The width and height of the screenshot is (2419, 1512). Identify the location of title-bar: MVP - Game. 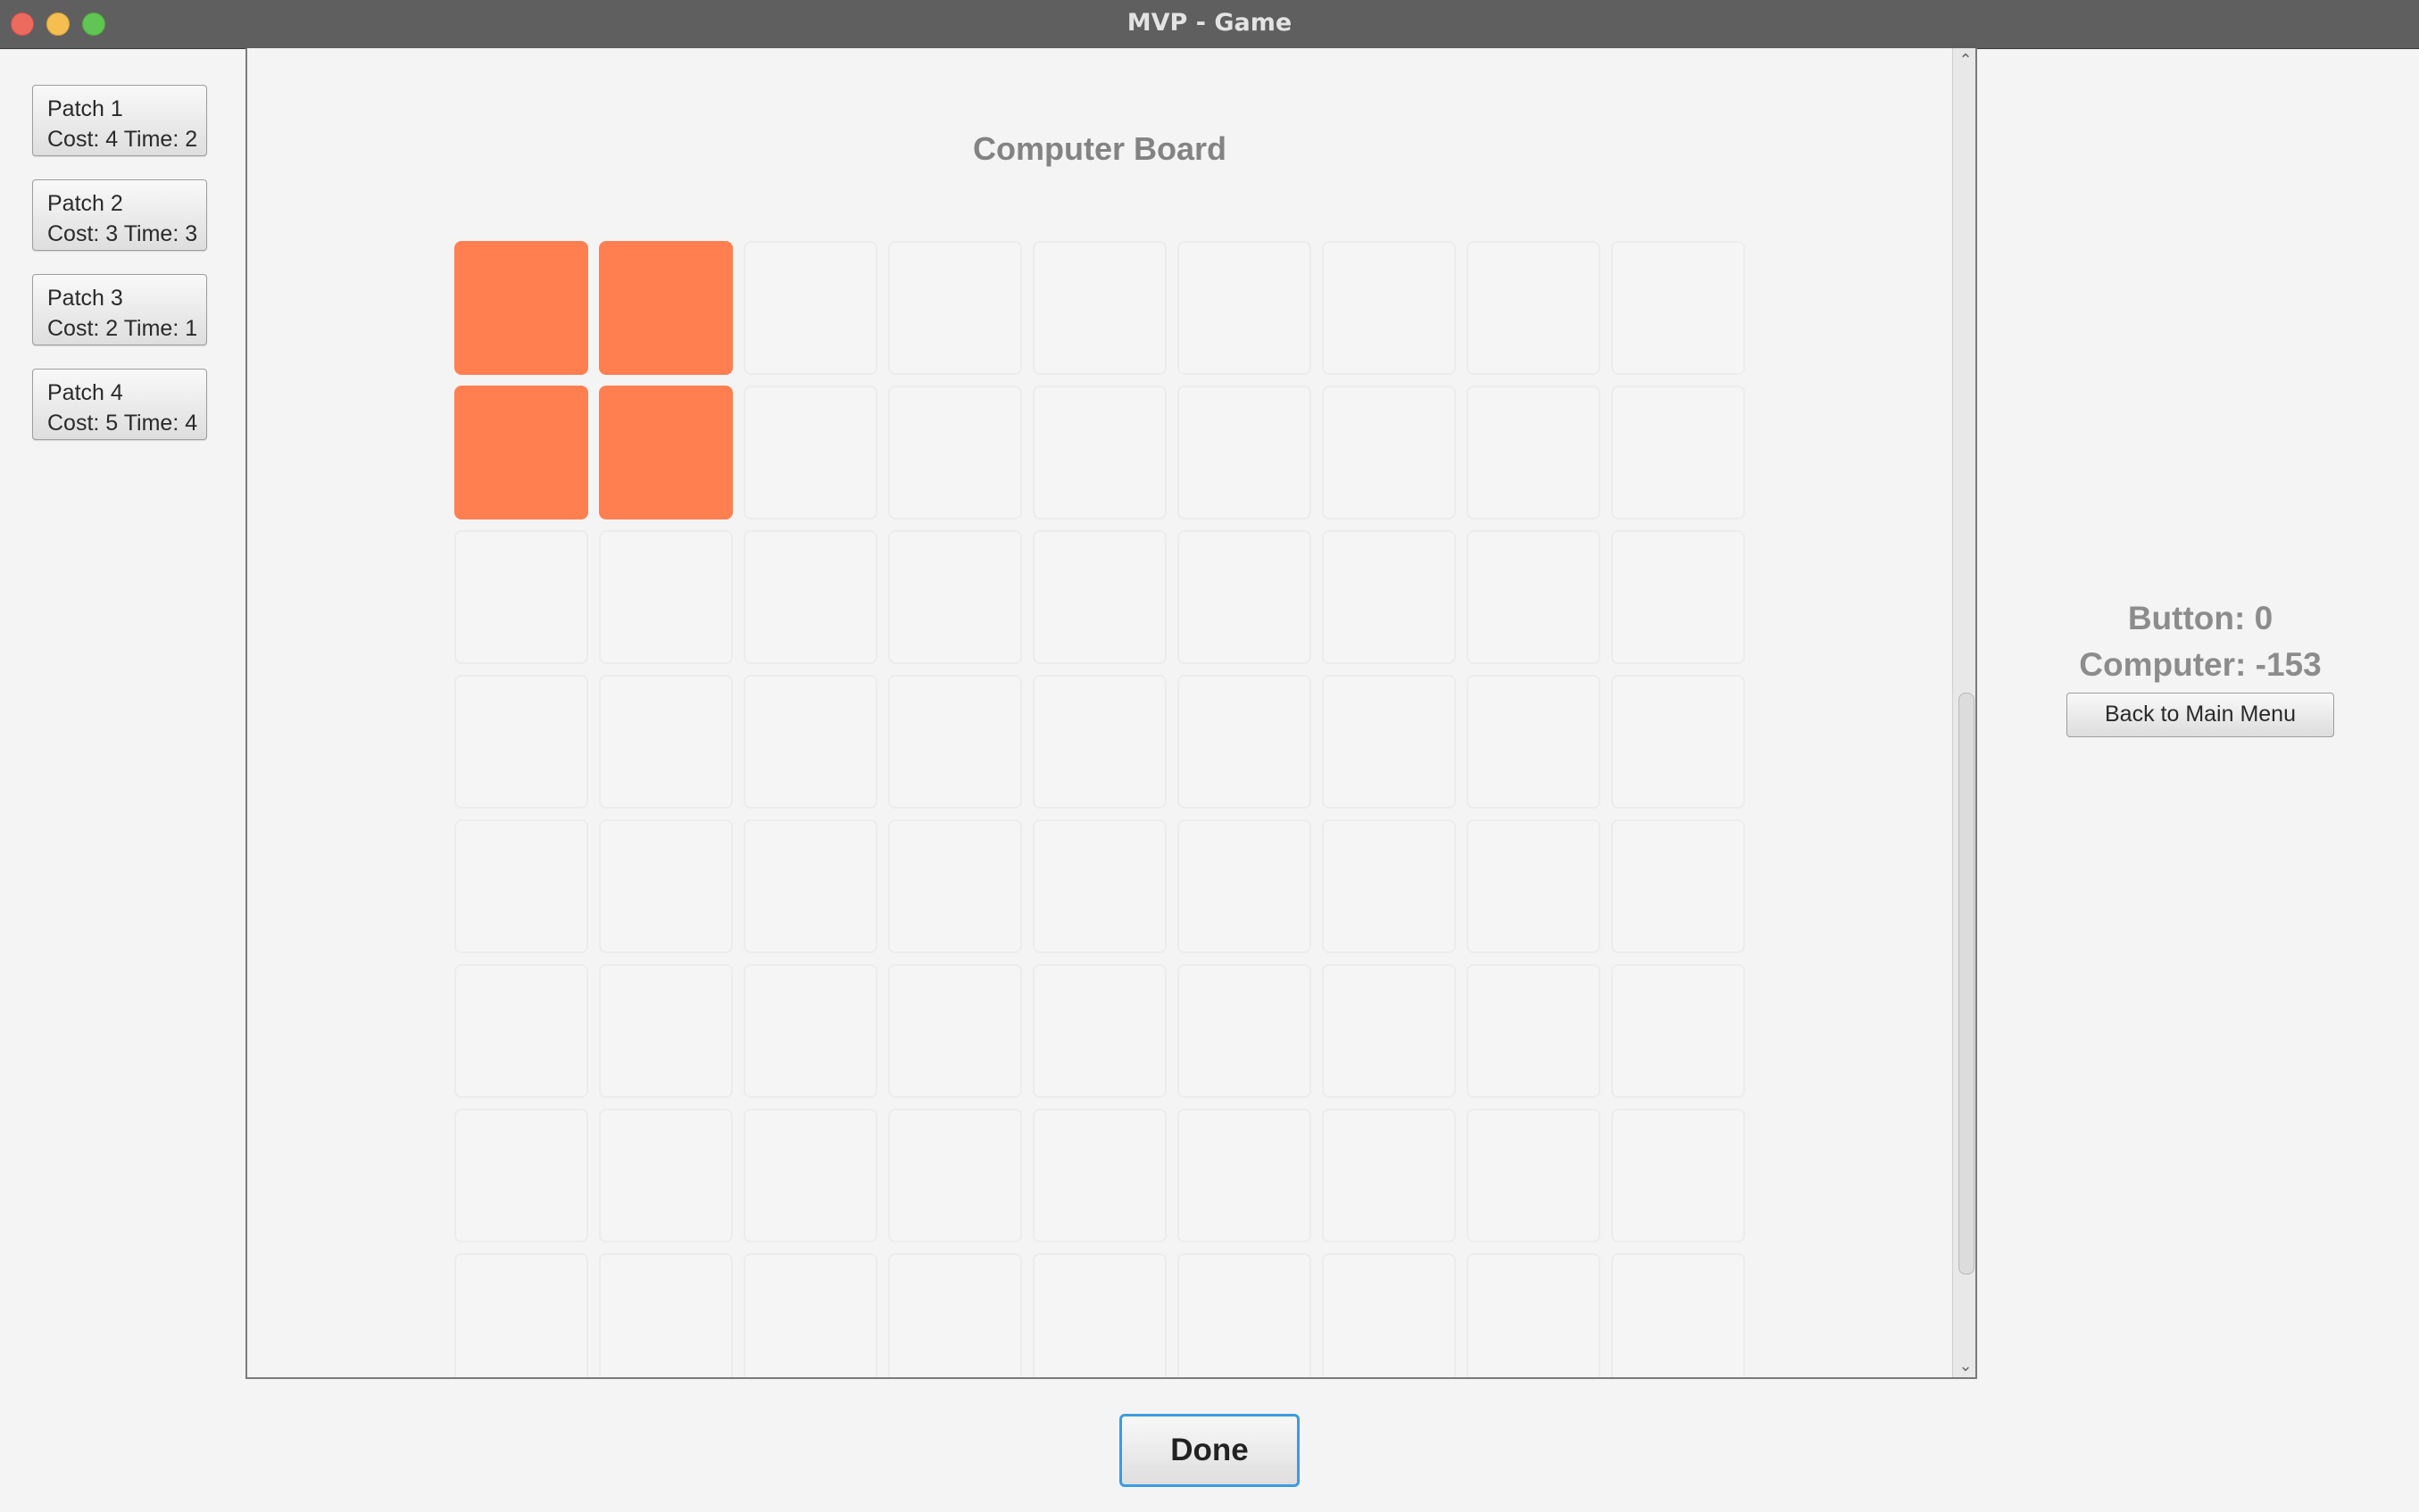
(1209, 25).